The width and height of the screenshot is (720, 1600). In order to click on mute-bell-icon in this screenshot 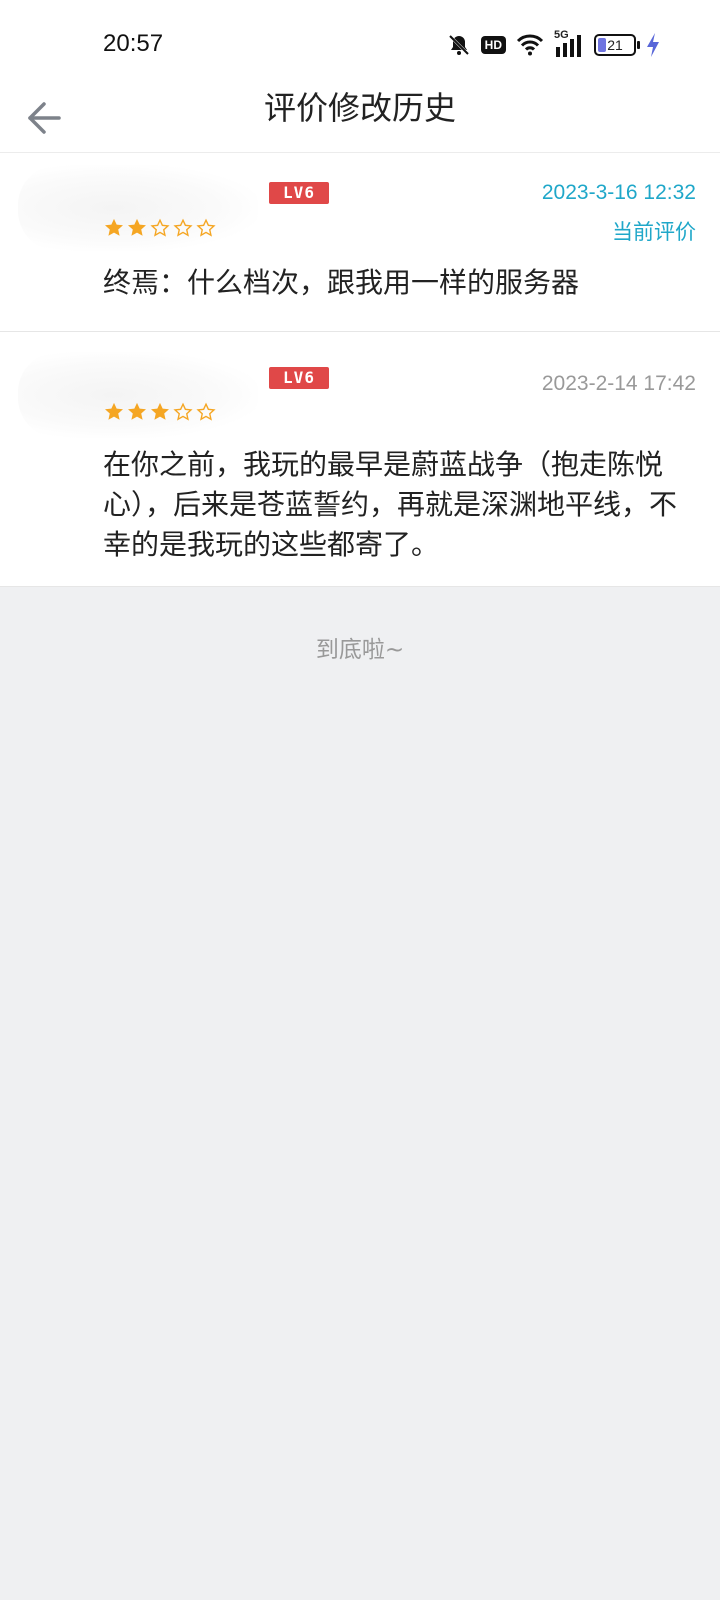, I will do `click(459, 45)`.